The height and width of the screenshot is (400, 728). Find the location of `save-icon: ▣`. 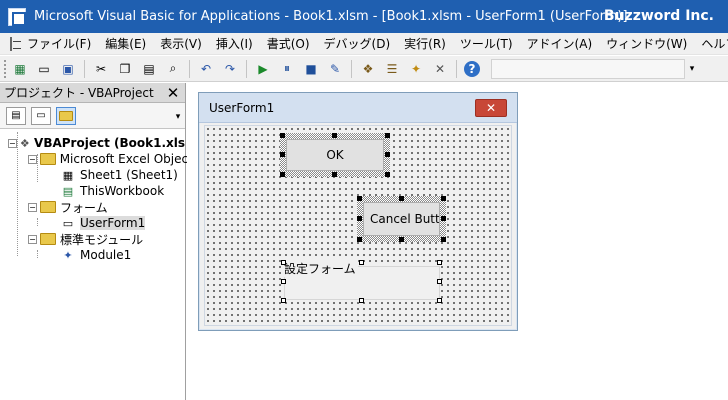

save-icon: ▣ is located at coordinates (68, 69).